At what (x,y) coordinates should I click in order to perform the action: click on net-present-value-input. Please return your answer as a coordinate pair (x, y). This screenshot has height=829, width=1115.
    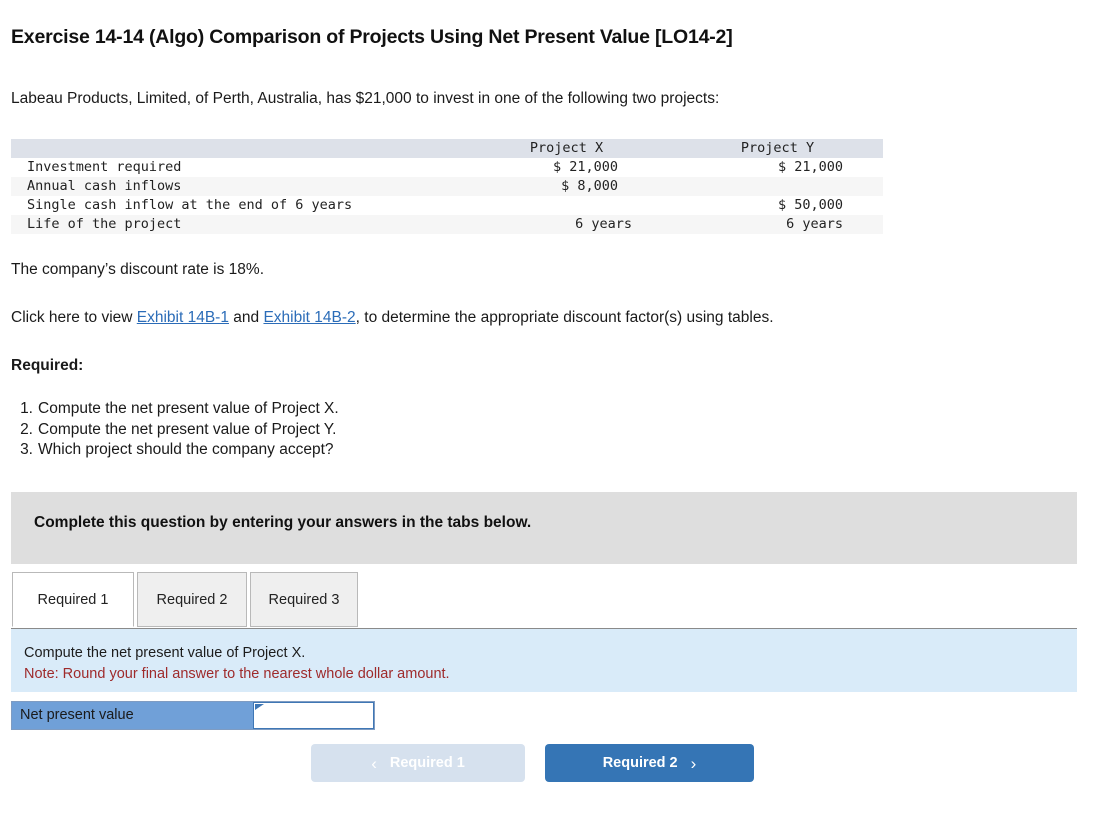
    Looking at the image, I should click on (313, 715).